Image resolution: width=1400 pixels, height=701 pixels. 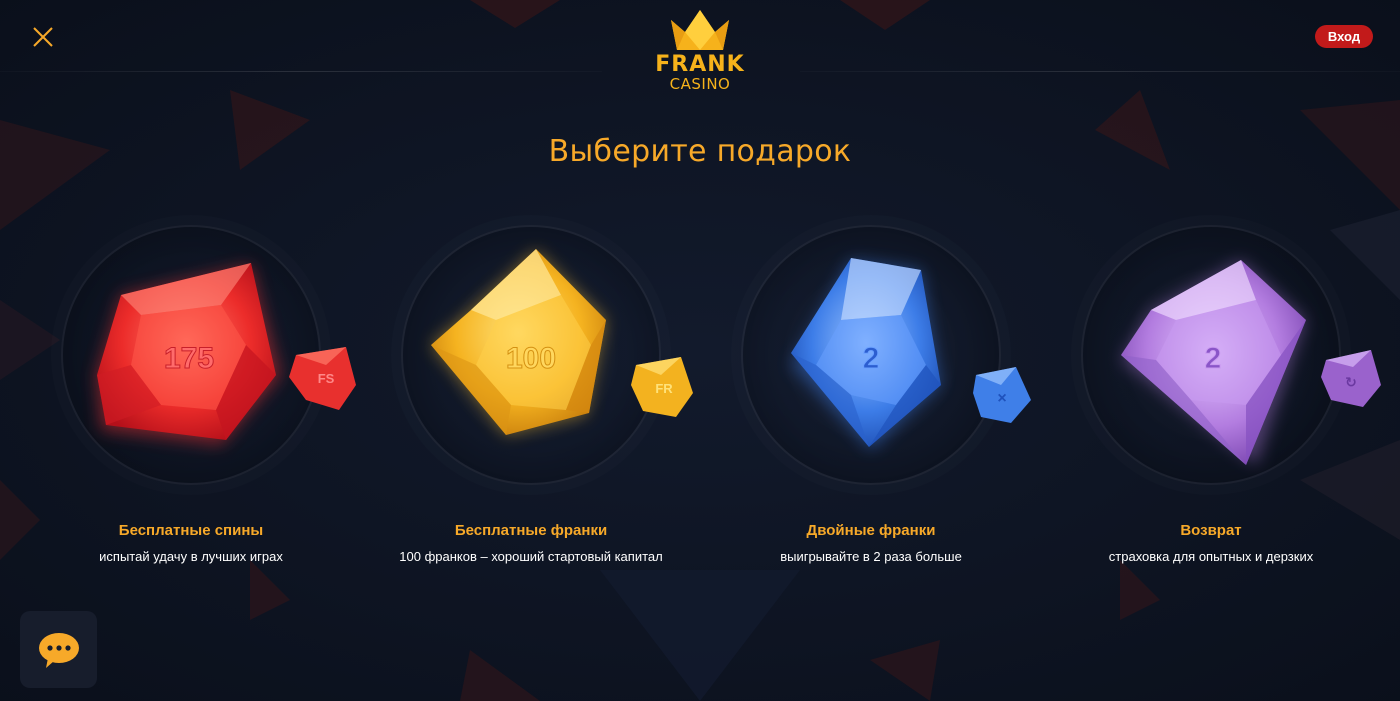 I want to click on gold-gem-icon: 100 FR, so click(x=531, y=355).